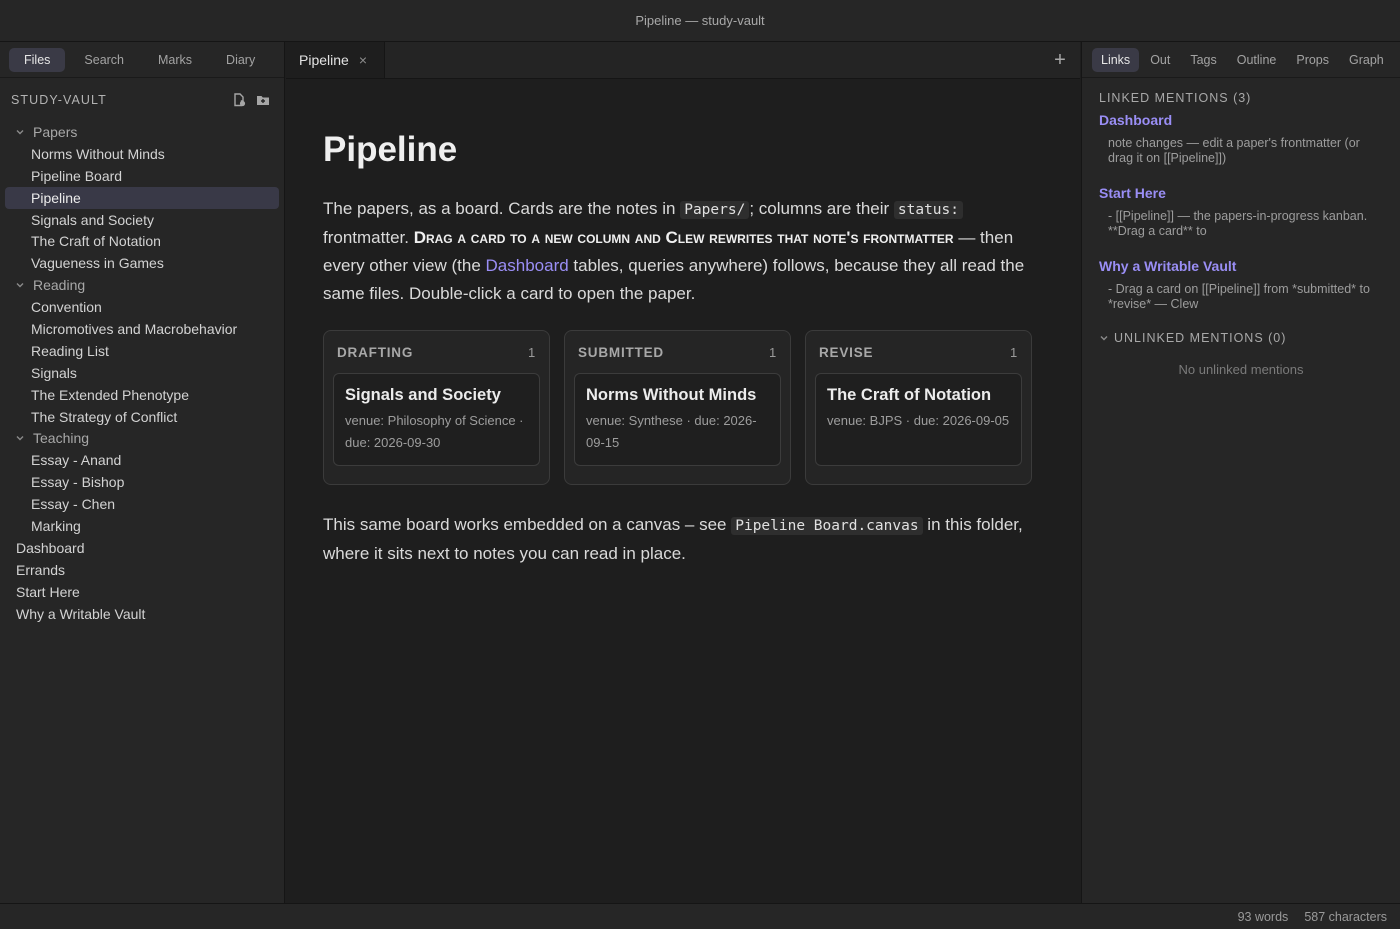  Describe the element at coordinates (827, 526) in the screenshot. I see `inline-code-canvas: Pipeline Board.canvas` at that location.